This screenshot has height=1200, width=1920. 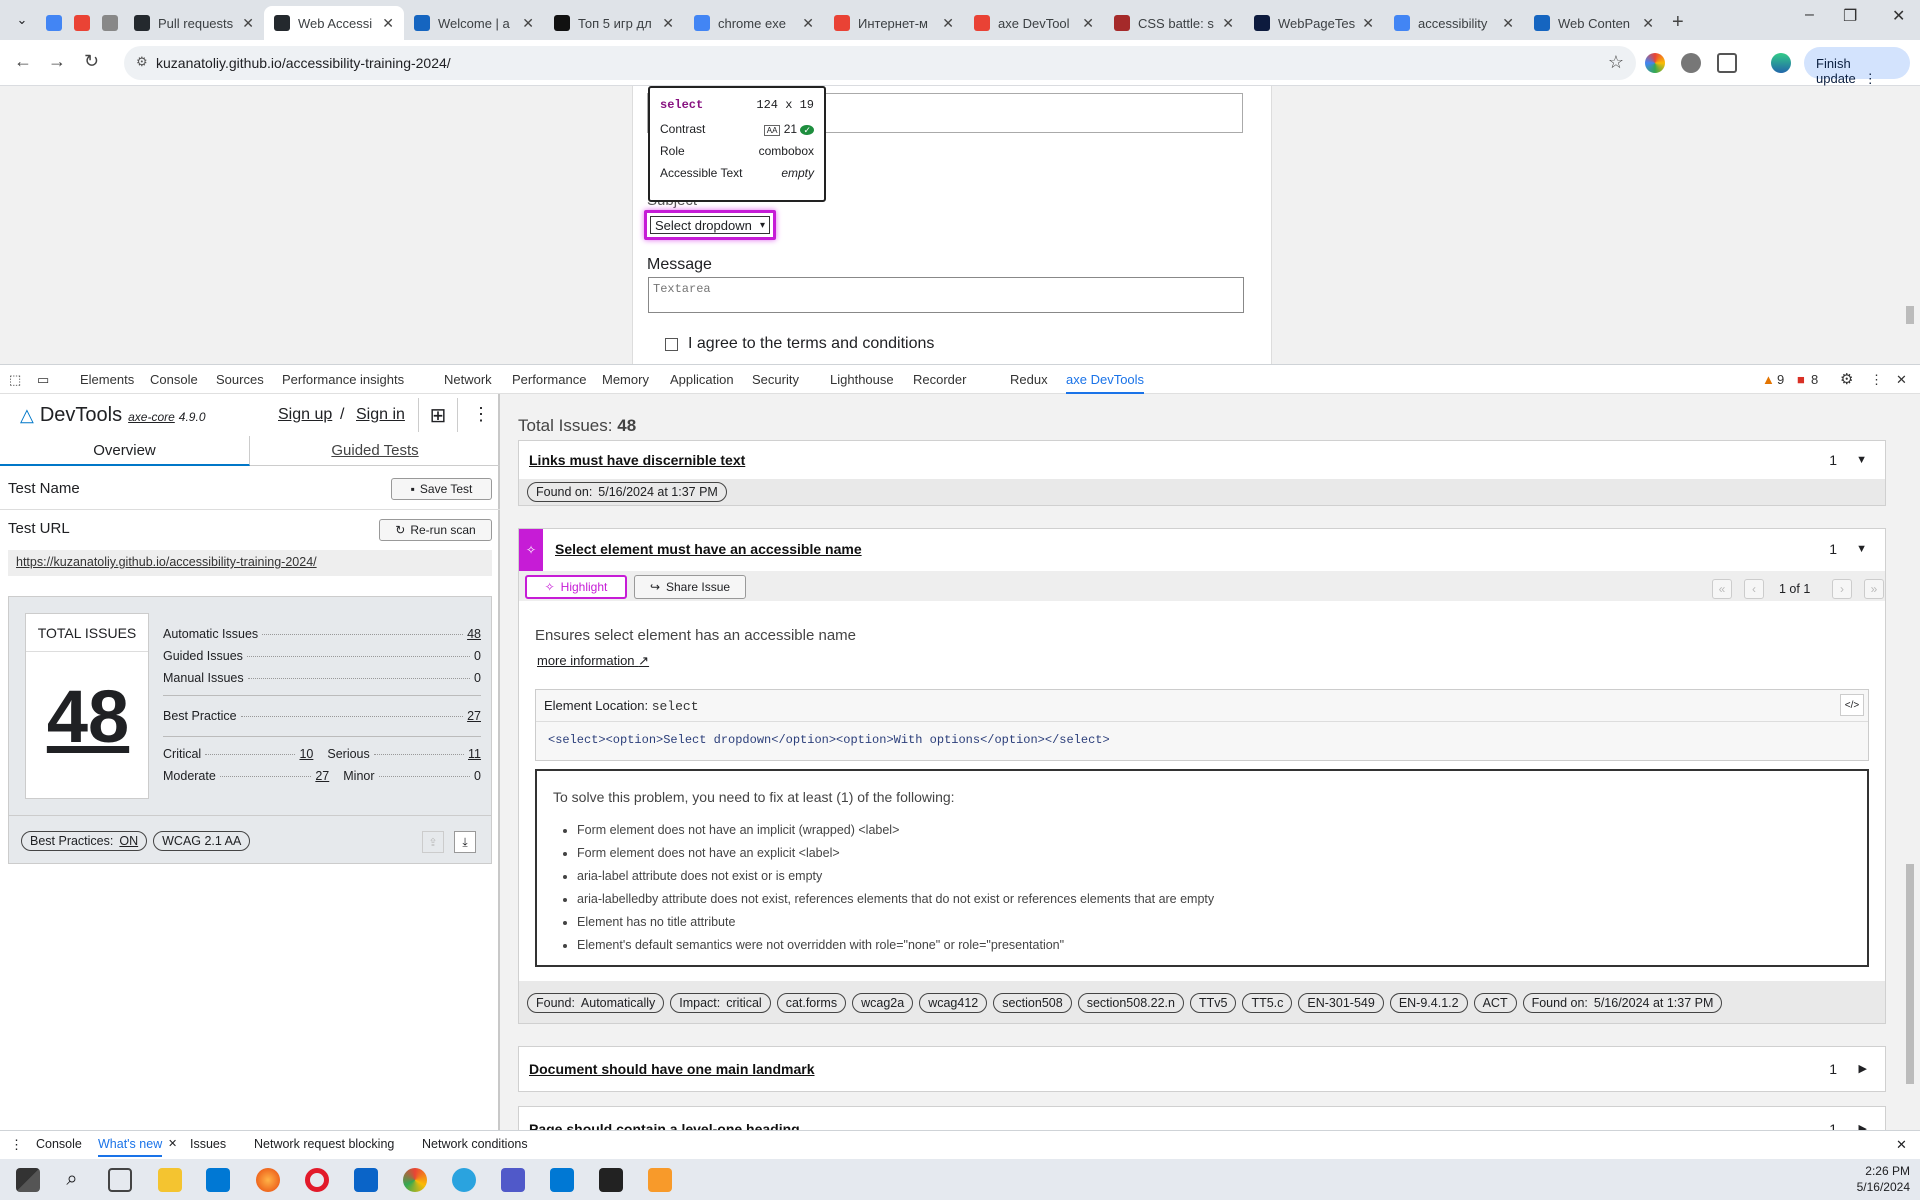 I want to click on teams-icon, so click(x=513, y=1180).